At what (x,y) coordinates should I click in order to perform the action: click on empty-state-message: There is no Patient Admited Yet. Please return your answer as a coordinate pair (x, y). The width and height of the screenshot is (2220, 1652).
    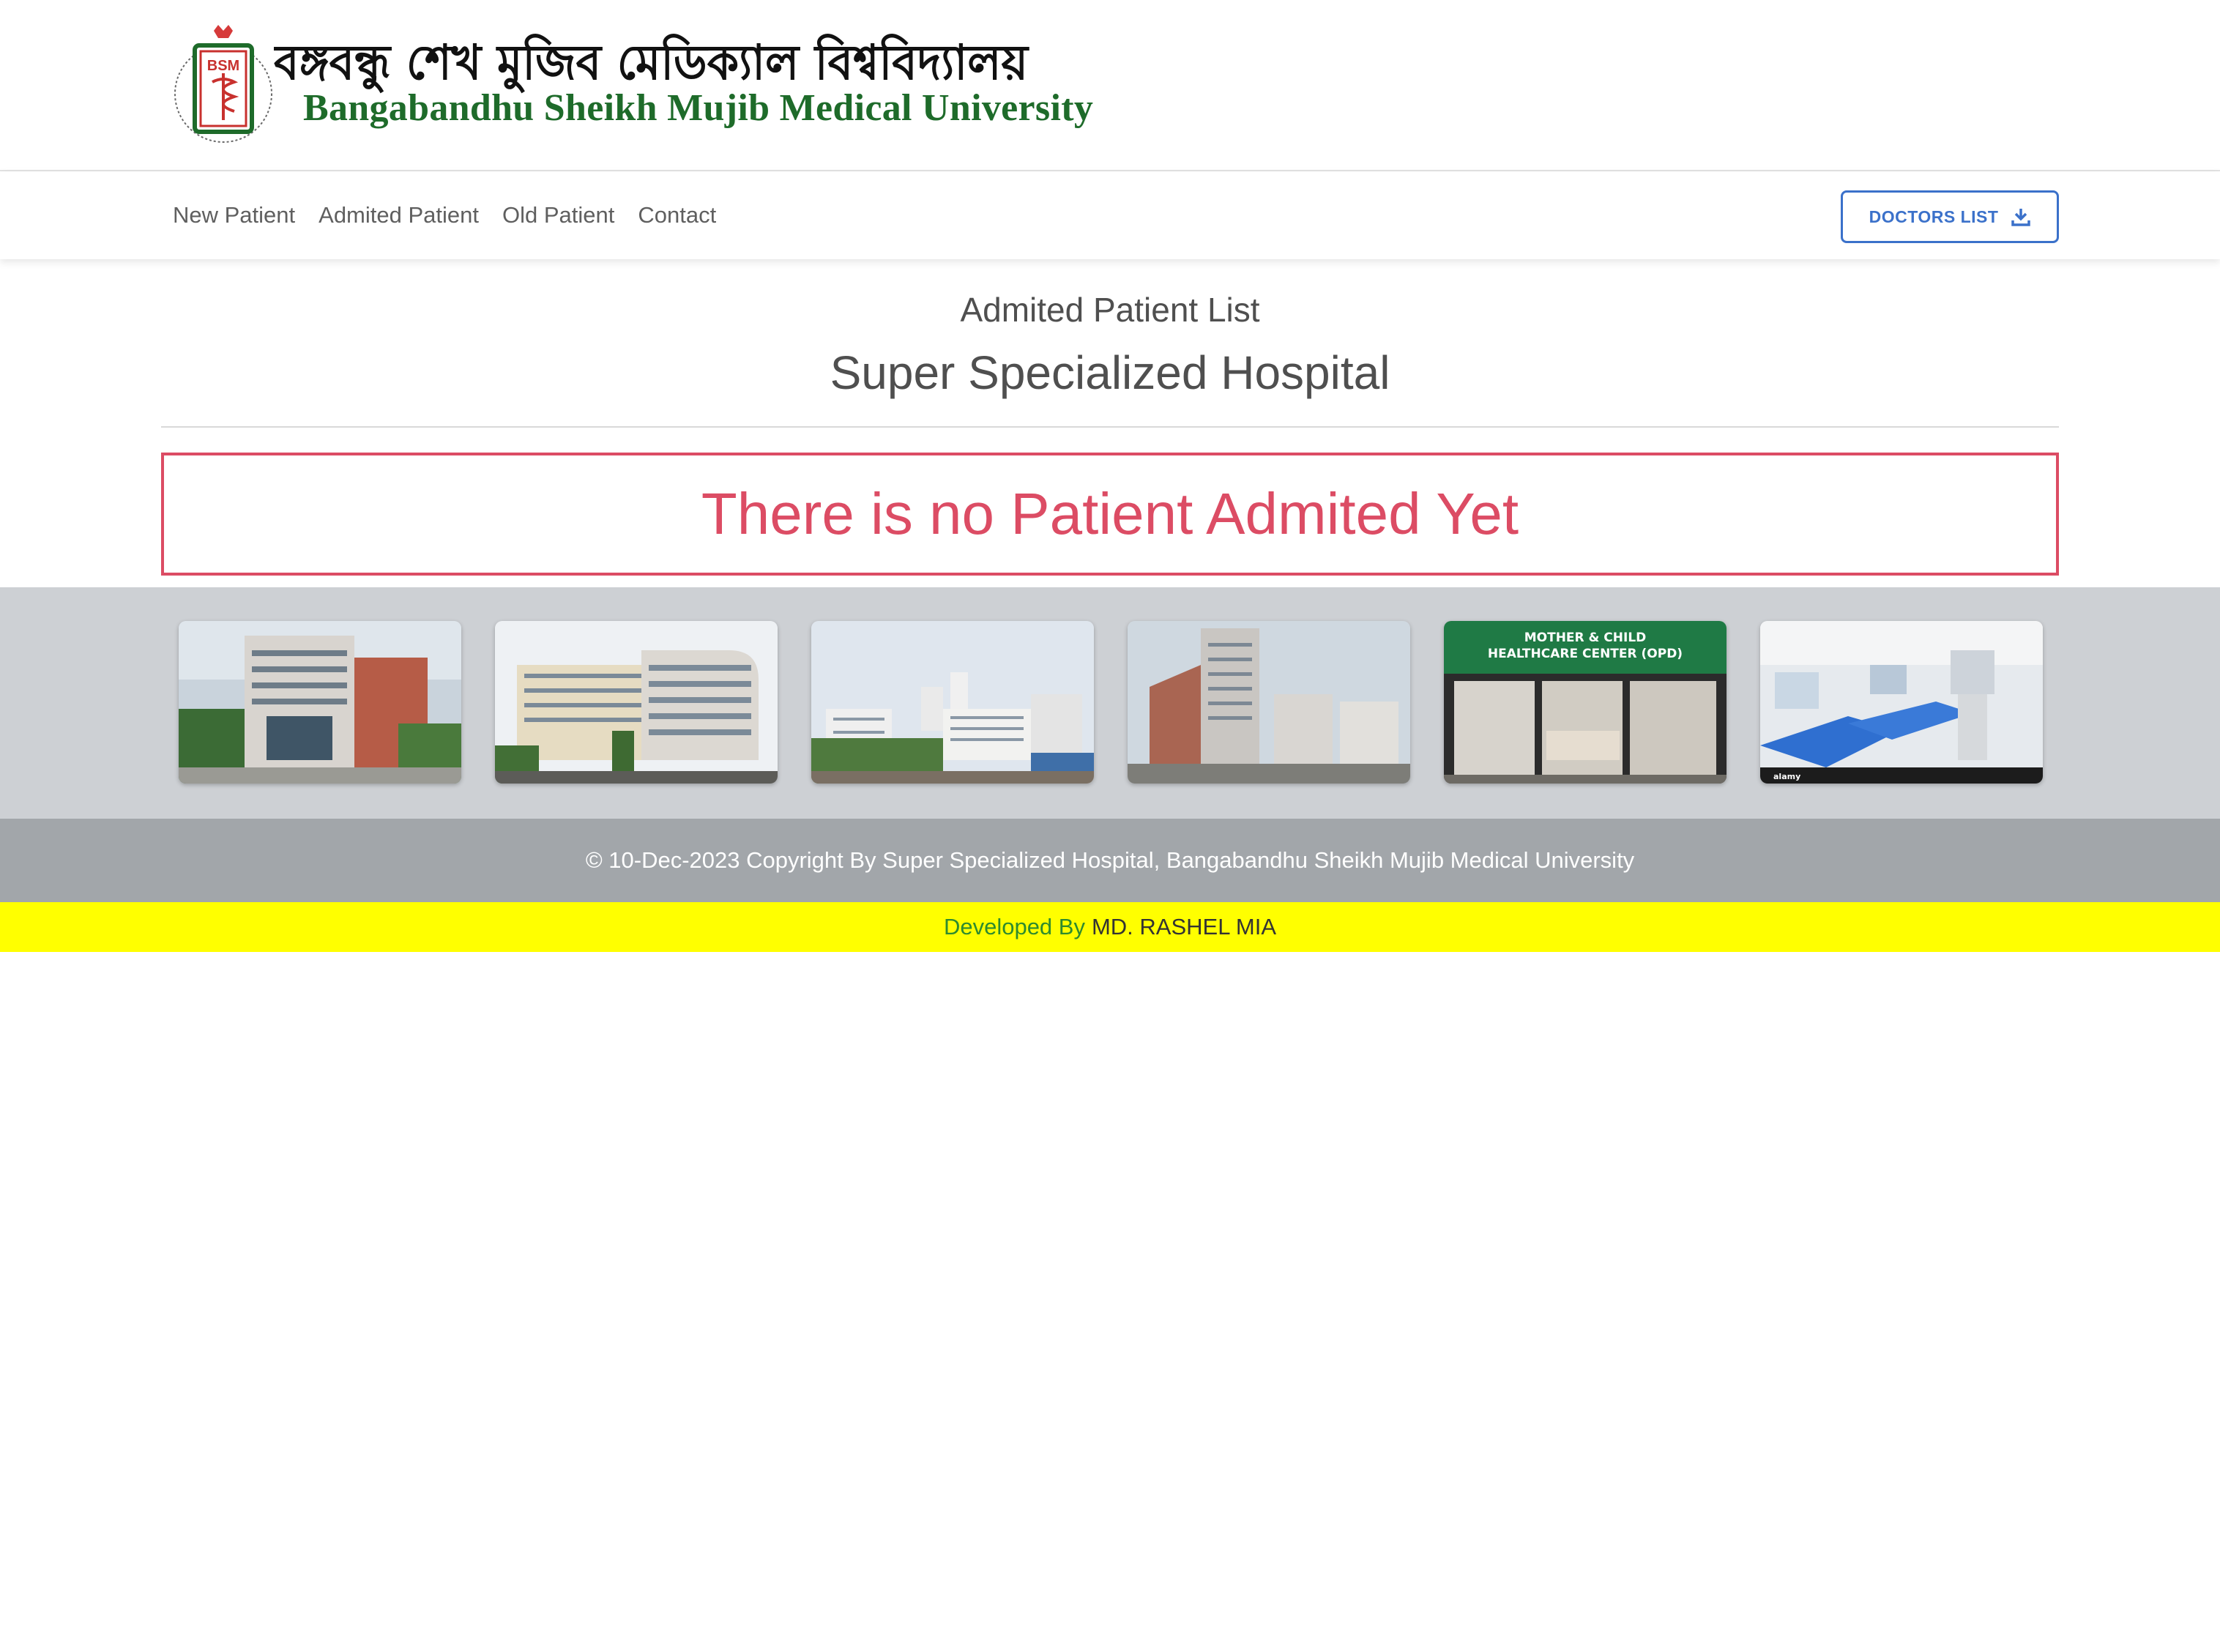
    Looking at the image, I should click on (1110, 513).